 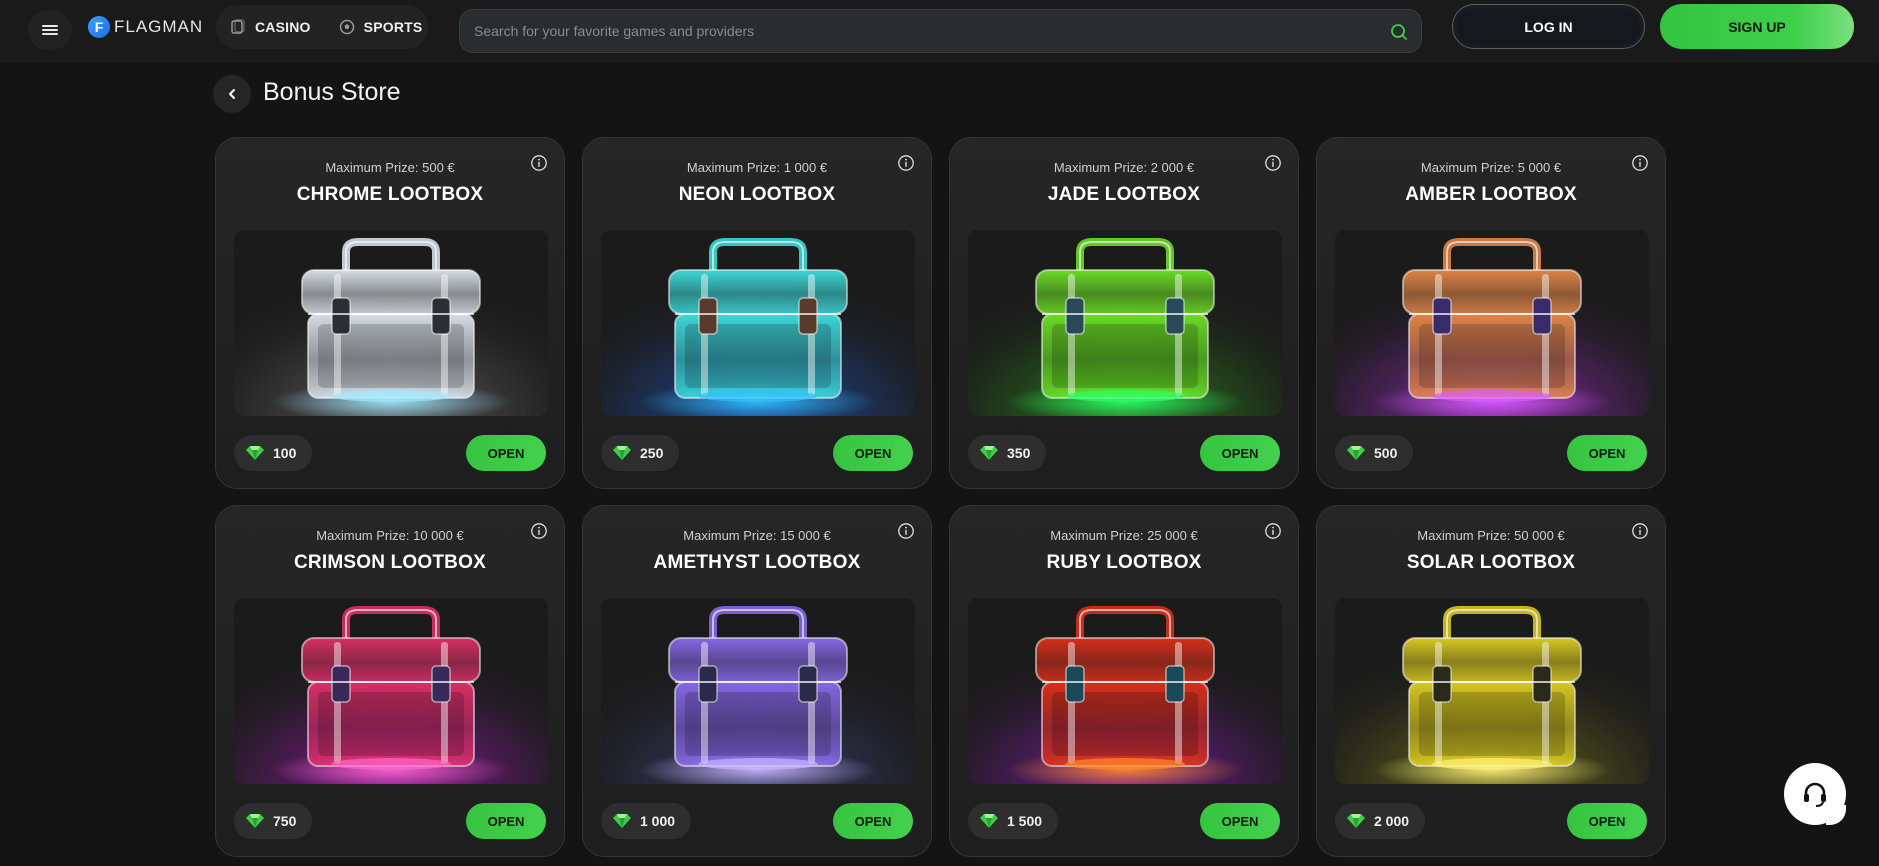 I want to click on gem-cost-value: 350, so click(x=1019, y=453).